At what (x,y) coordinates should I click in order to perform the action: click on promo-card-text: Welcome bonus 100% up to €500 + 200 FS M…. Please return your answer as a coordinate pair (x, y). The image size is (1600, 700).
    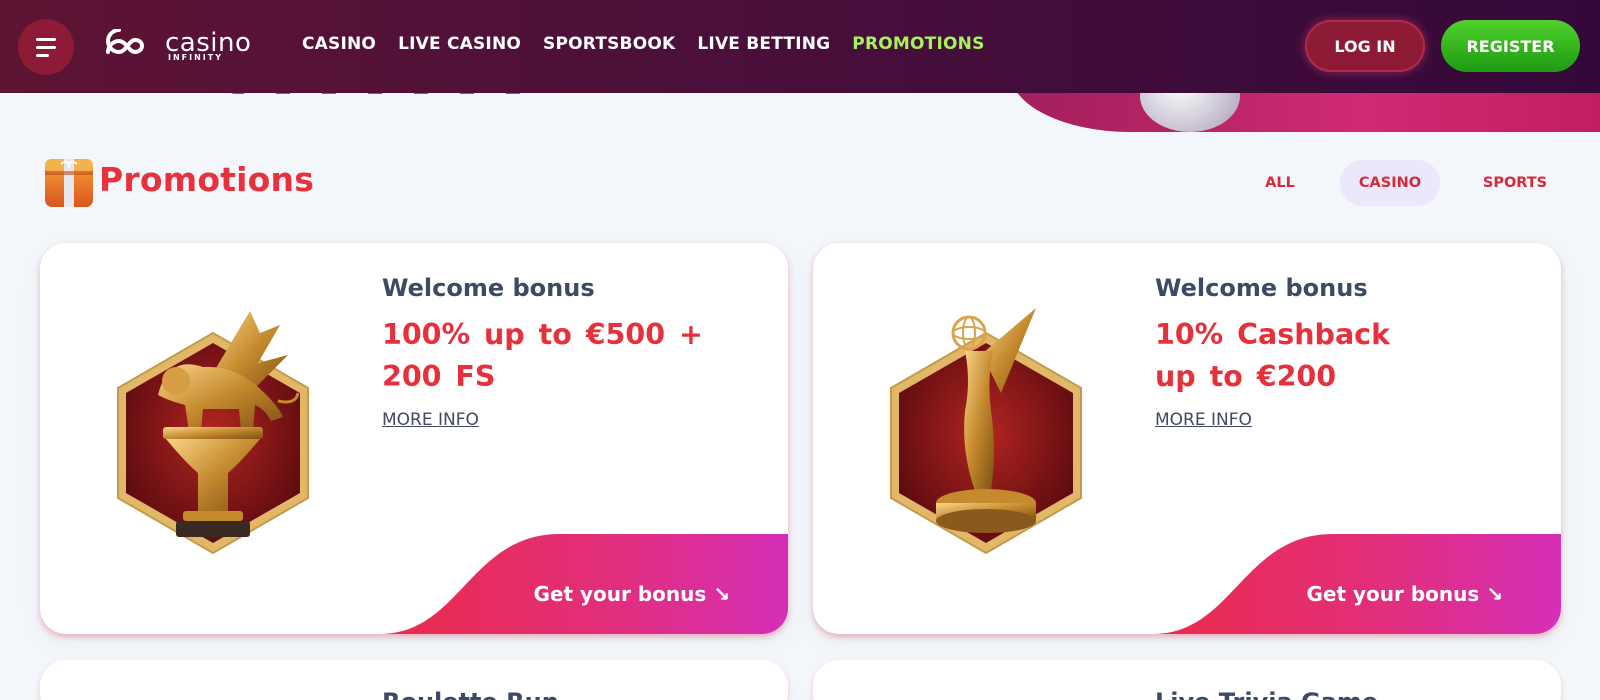
    Looking at the image, I should click on (562, 351).